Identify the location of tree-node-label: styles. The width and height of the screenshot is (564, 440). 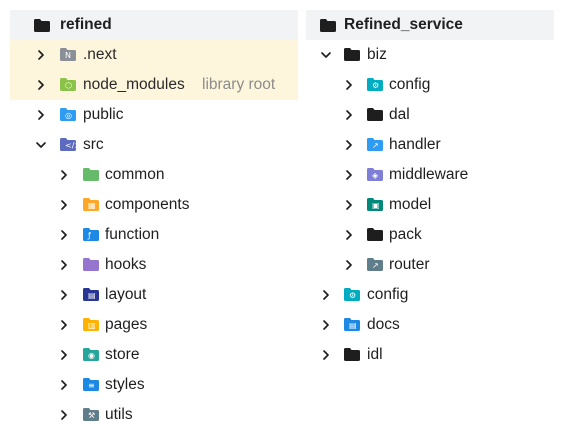
(125, 384).